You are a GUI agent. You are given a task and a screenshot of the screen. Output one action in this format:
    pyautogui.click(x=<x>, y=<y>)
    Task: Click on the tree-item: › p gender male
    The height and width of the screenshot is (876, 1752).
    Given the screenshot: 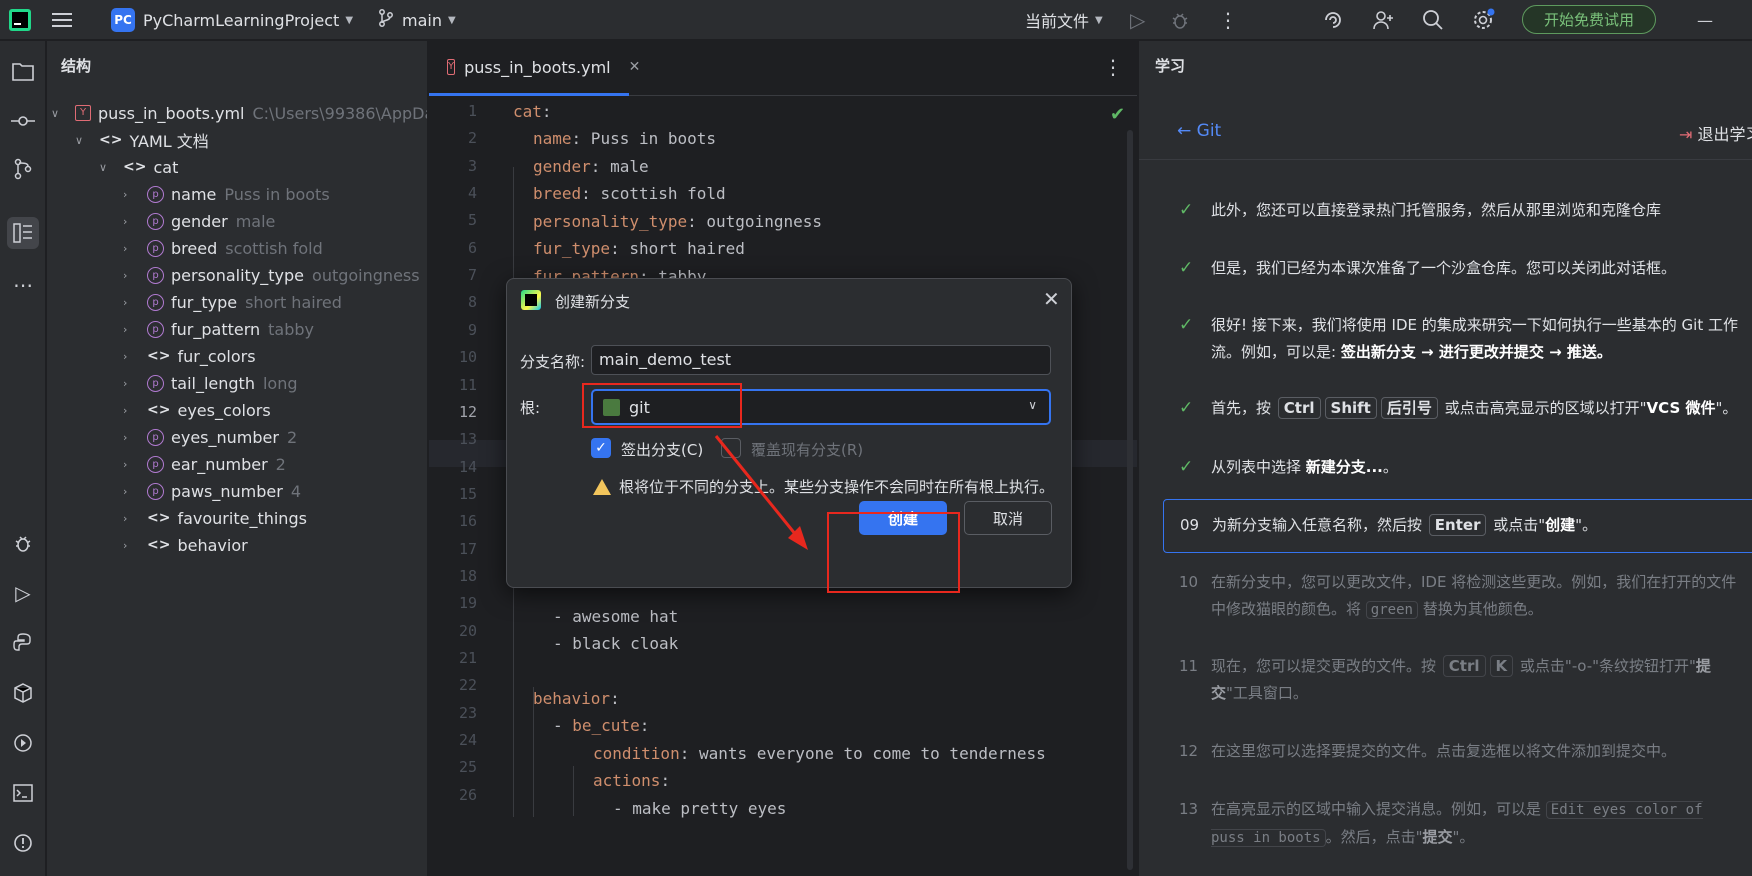 What is the action you would take?
    pyautogui.click(x=199, y=221)
    